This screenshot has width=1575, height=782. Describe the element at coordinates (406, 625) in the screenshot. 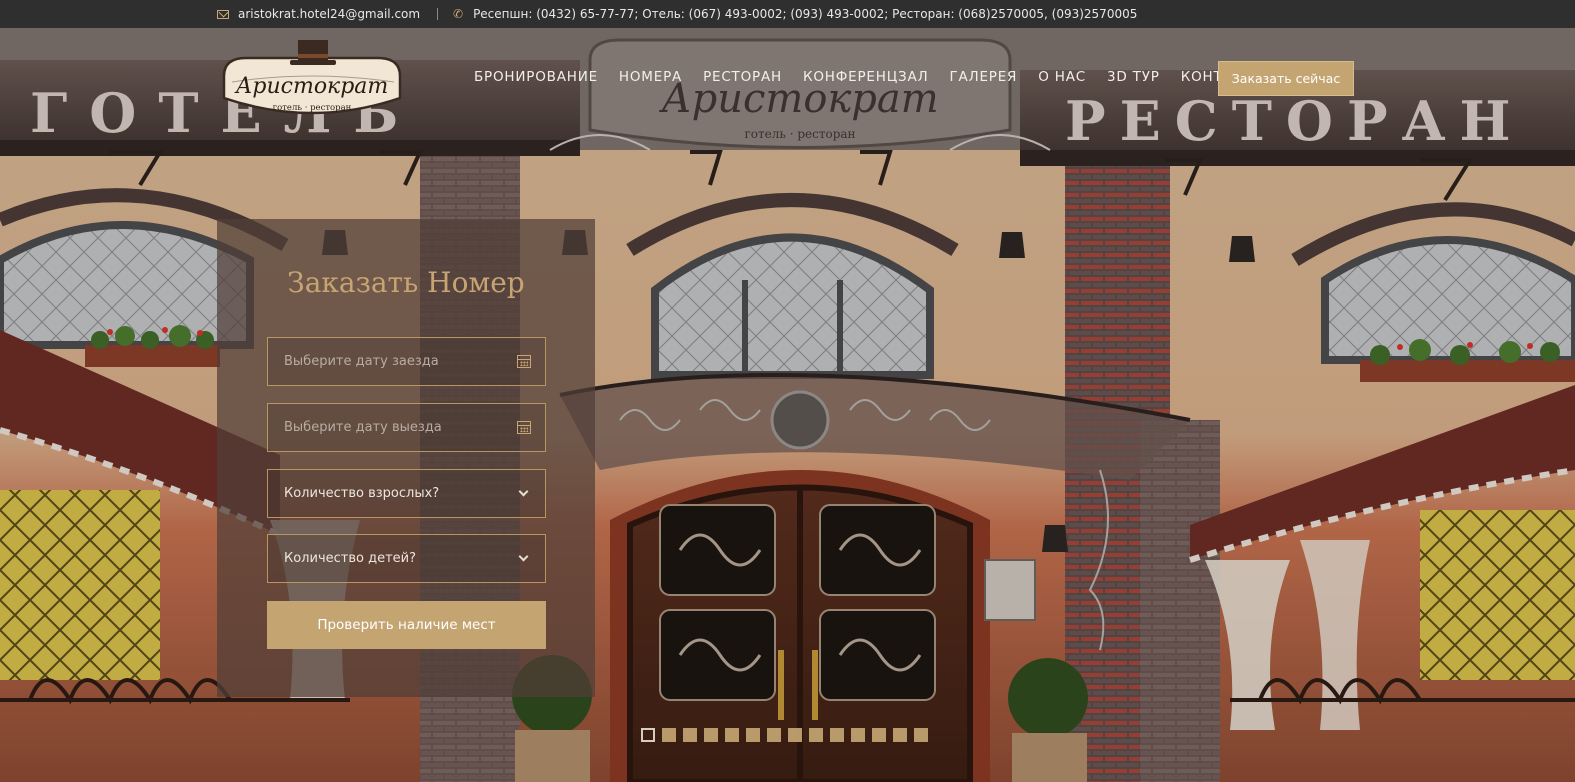

I see `check-availability-button: Проверить наличие мест` at that location.